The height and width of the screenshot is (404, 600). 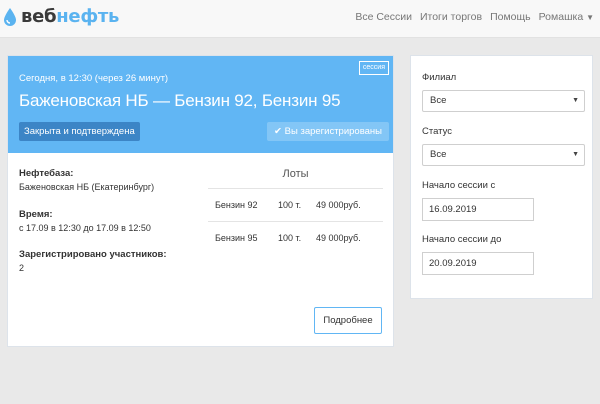 I want to click on nav-trade-results: Итоги торгов, so click(x=451, y=17).